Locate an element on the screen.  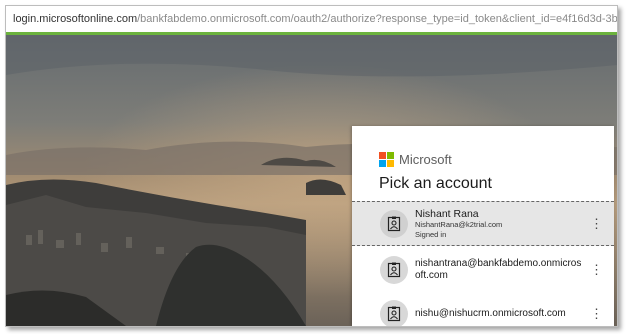
logo-square-yellow is located at coordinates (390, 163).